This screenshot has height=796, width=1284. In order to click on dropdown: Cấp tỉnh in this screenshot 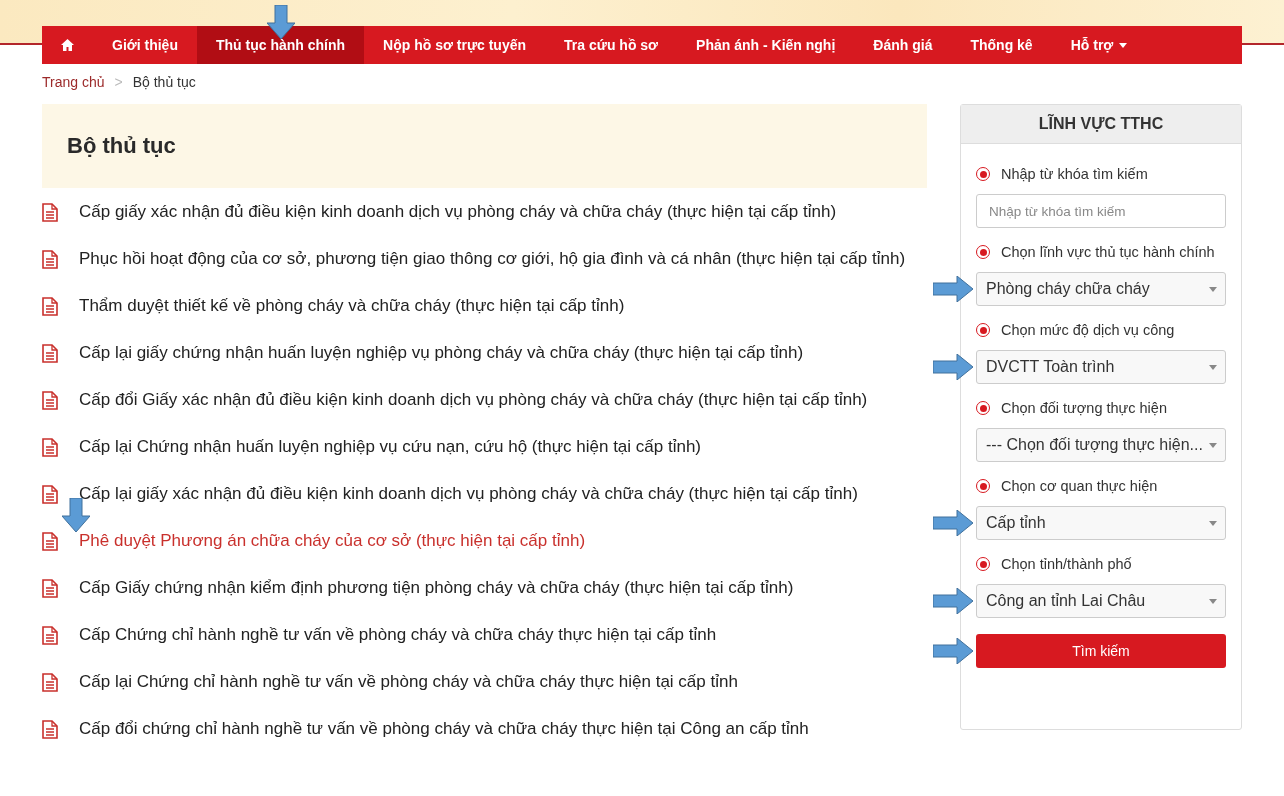, I will do `click(1101, 523)`.